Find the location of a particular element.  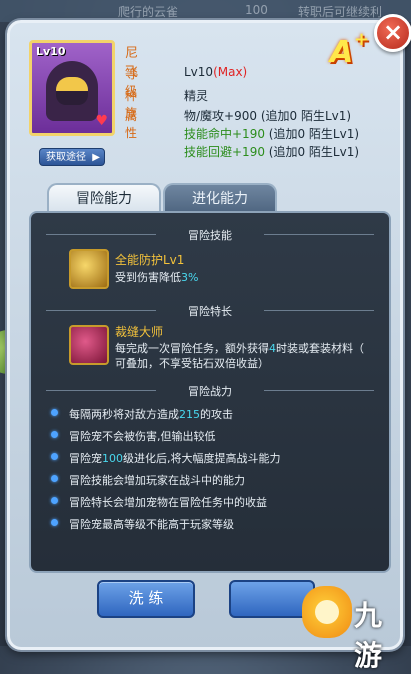

pet-mask is located at coordinates (72, 98).